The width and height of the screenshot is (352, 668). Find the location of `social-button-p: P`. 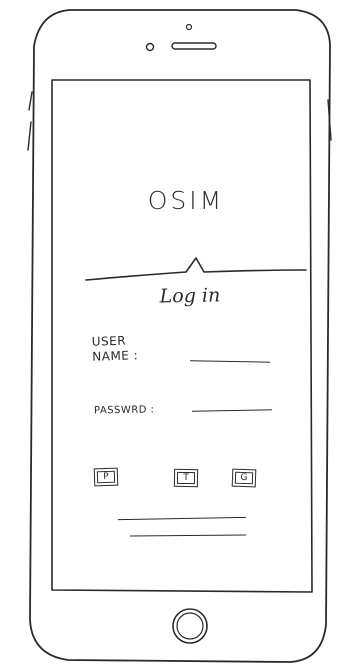

social-button-p: P is located at coordinates (106, 477).